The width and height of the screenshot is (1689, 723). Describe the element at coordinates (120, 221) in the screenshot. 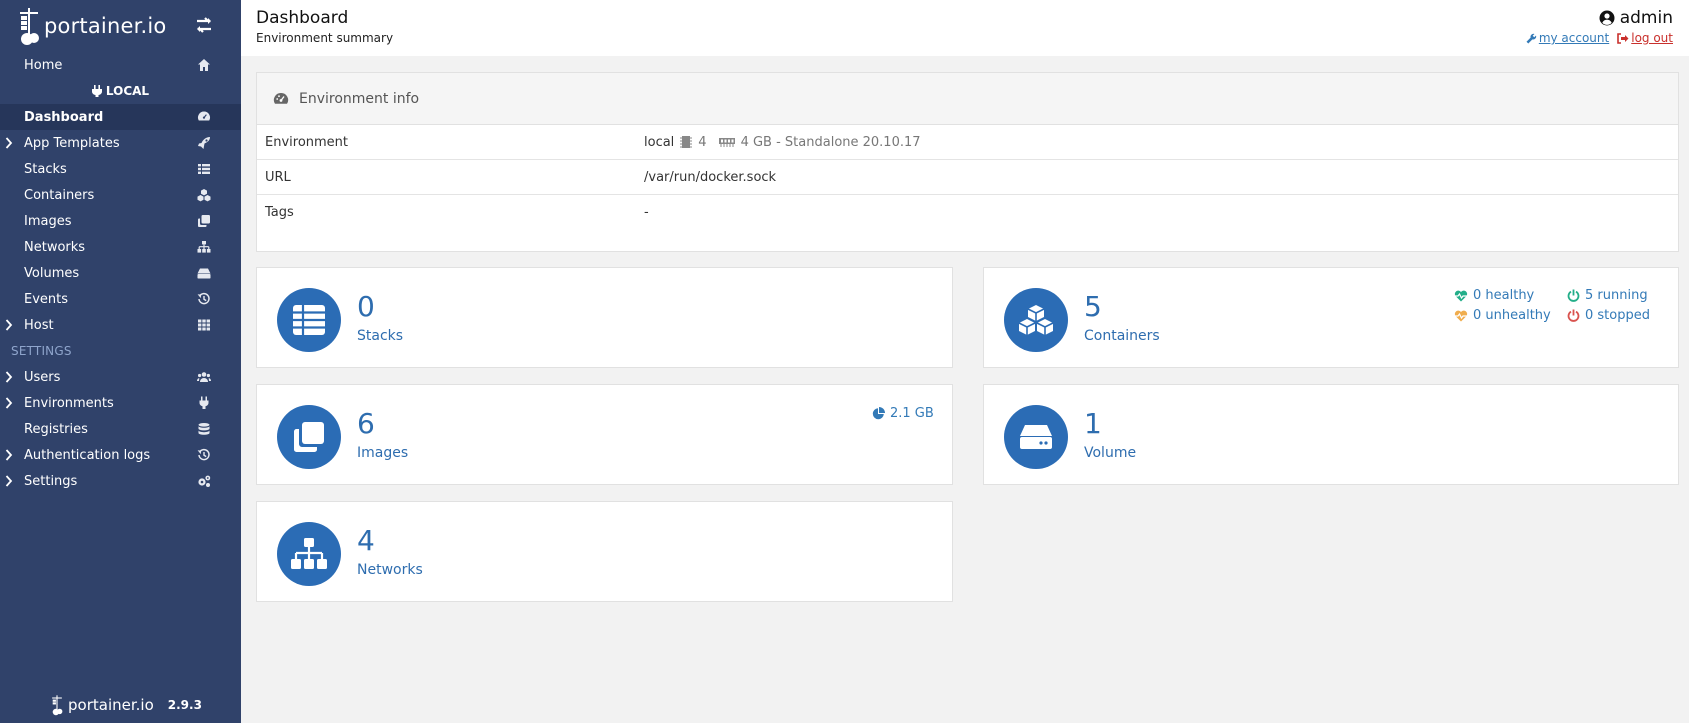

I see `sidebar-item-images: Images` at that location.